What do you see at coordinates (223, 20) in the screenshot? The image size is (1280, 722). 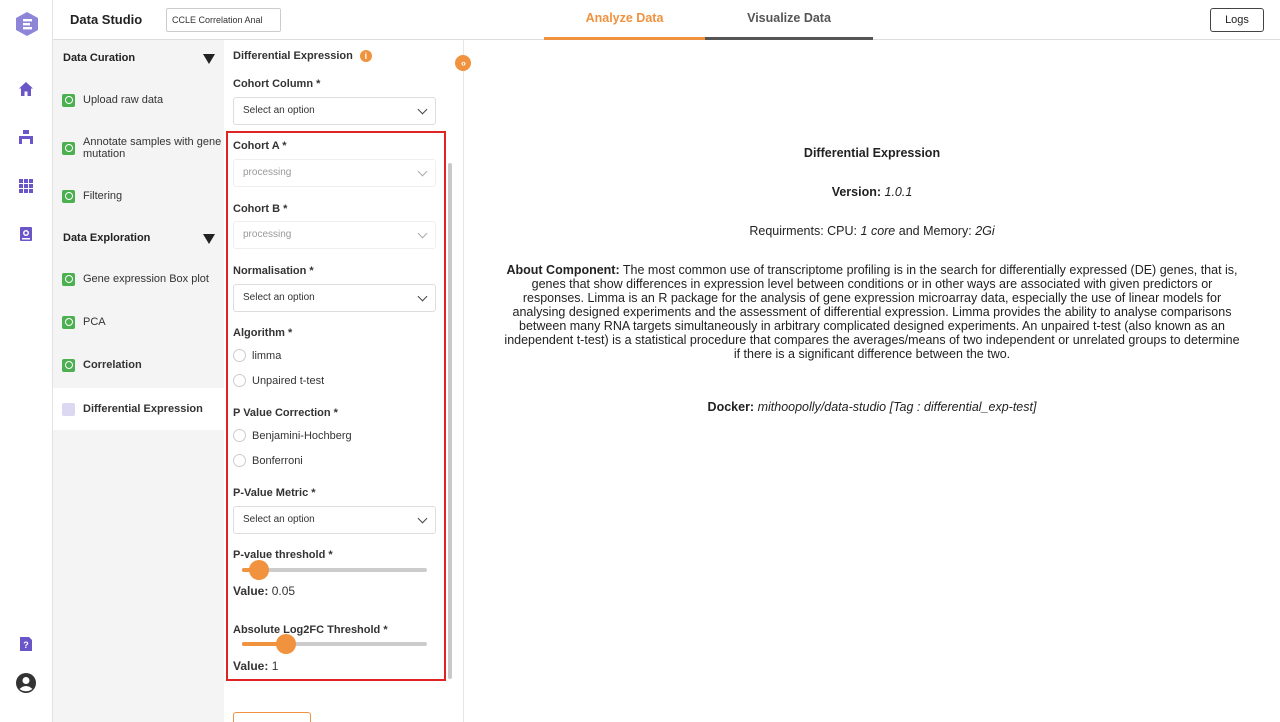 I see `project-name-field: CCLE Correlation Anal` at bounding box center [223, 20].